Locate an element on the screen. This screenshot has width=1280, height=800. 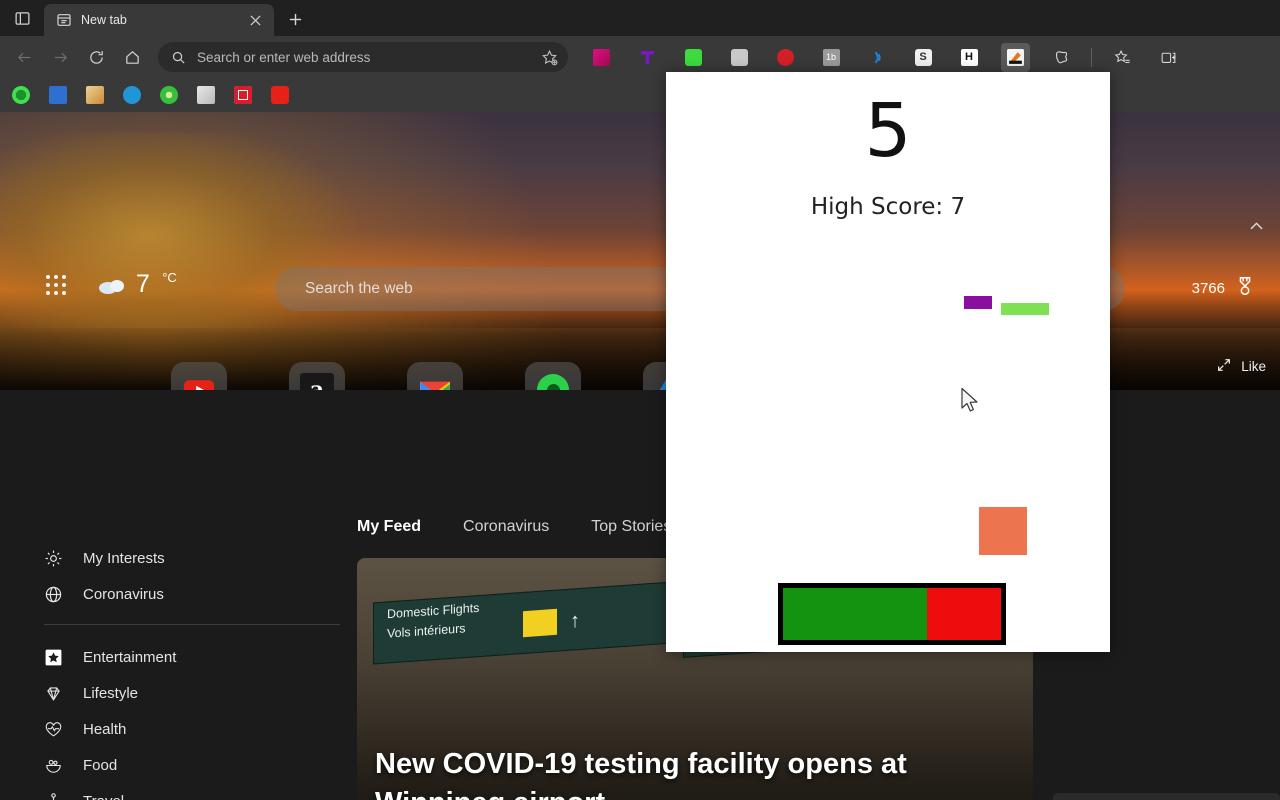
sidebar-label: Lifestyle is located at coordinates (111, 693).